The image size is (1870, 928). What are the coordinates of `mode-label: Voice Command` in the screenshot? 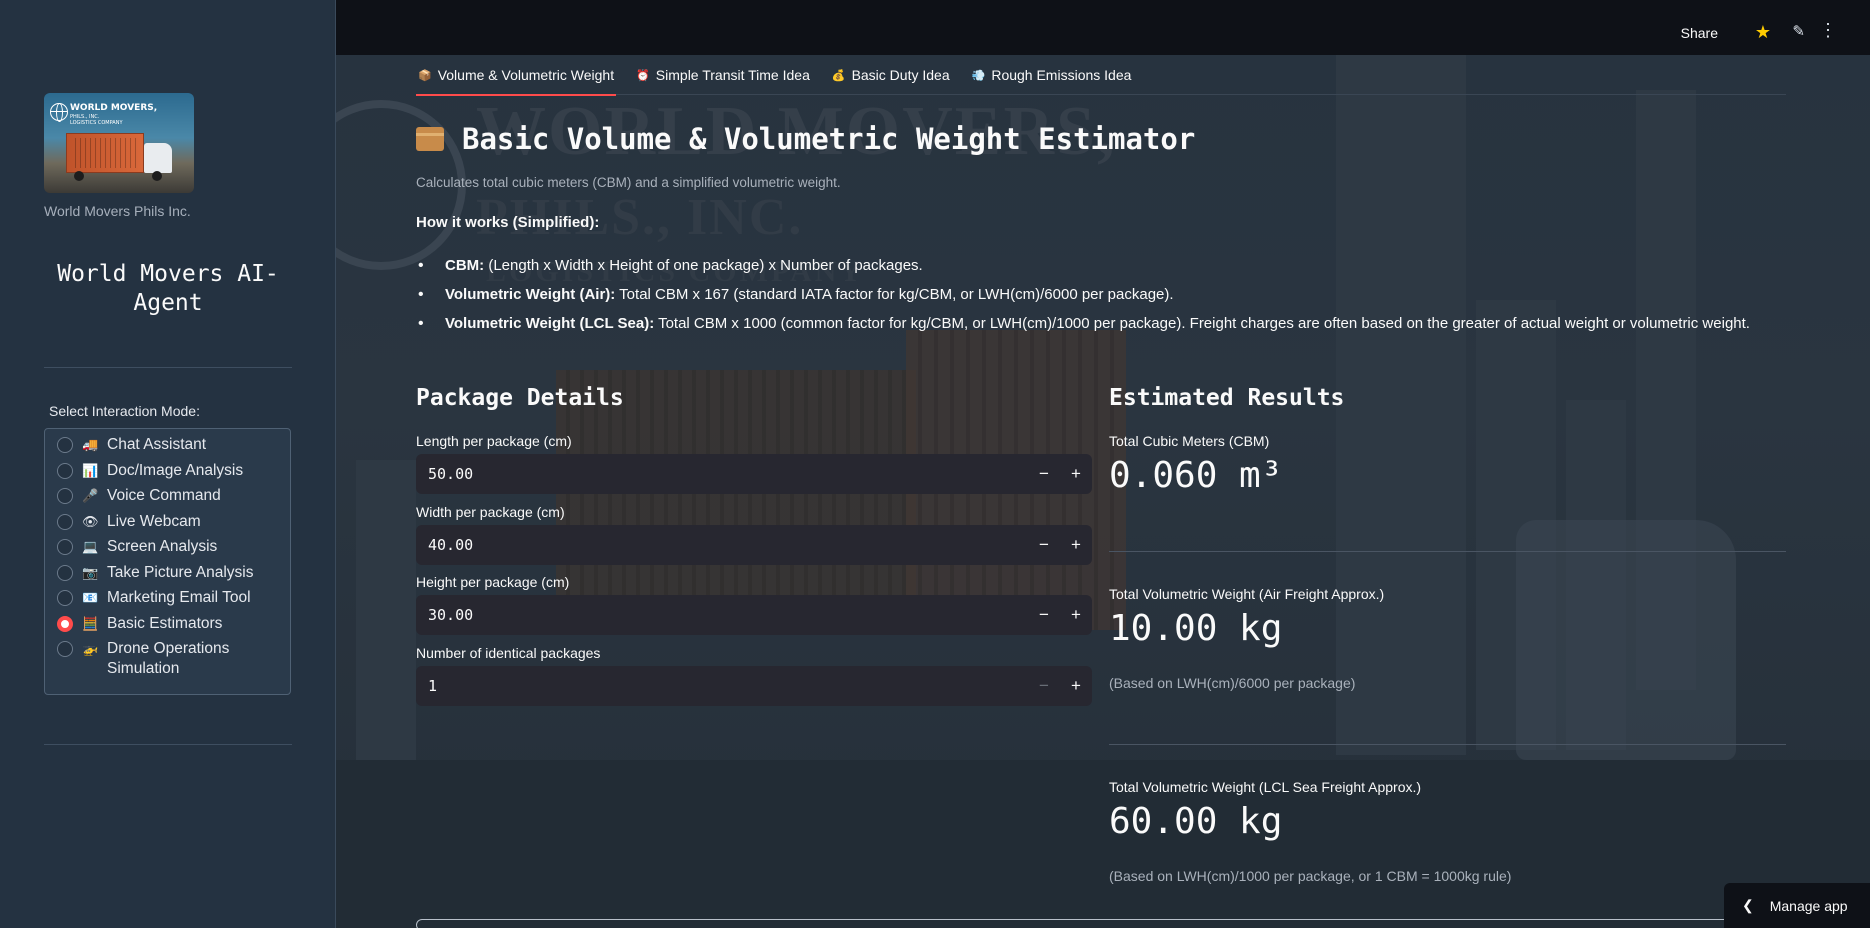 It's located at (164, 495).